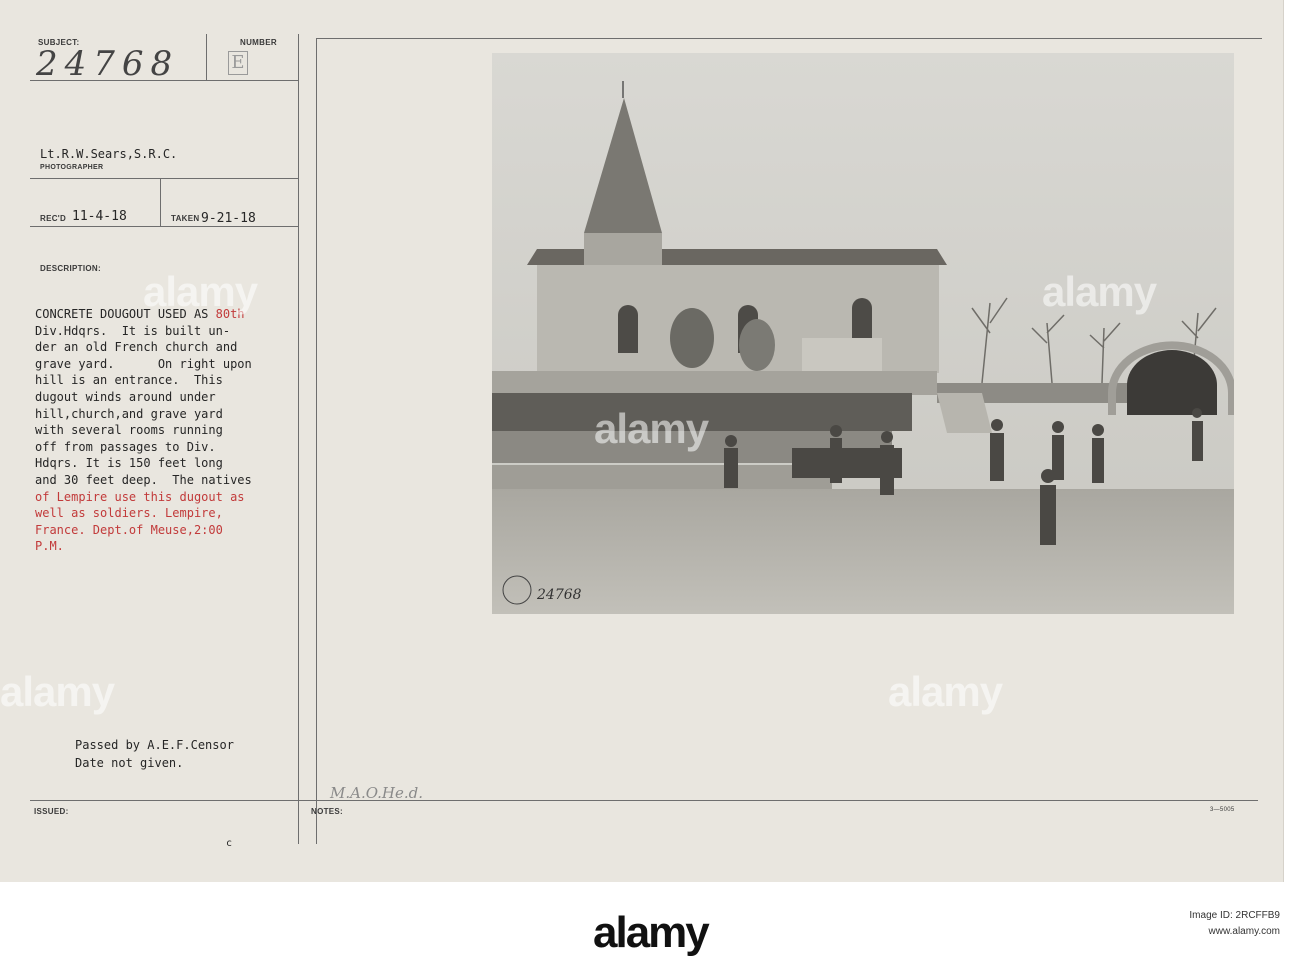 This screenshot has height=973, width=1300. I want to click on recd-date: 11-4-18, so click(99, 216).